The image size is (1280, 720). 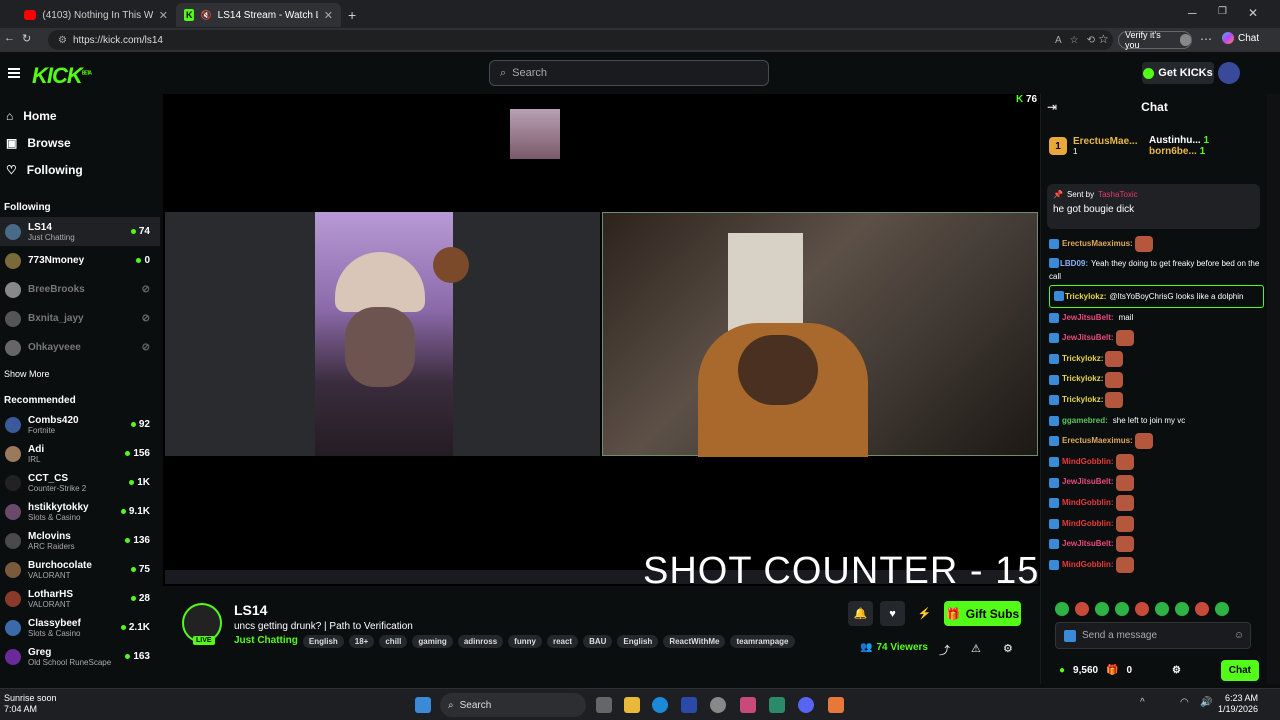 I want to click on more-menu-icon: ⋯, so click(x=1206, y=39).